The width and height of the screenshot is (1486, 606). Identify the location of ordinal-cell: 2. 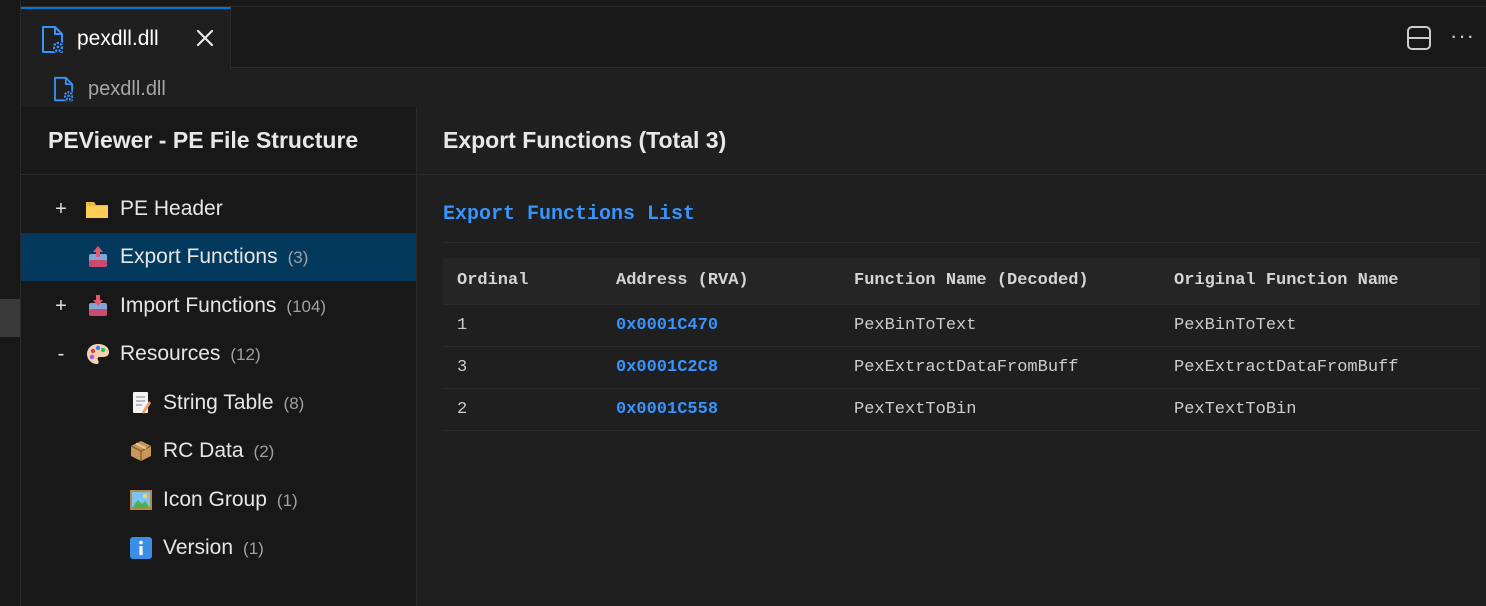
(522, 409).